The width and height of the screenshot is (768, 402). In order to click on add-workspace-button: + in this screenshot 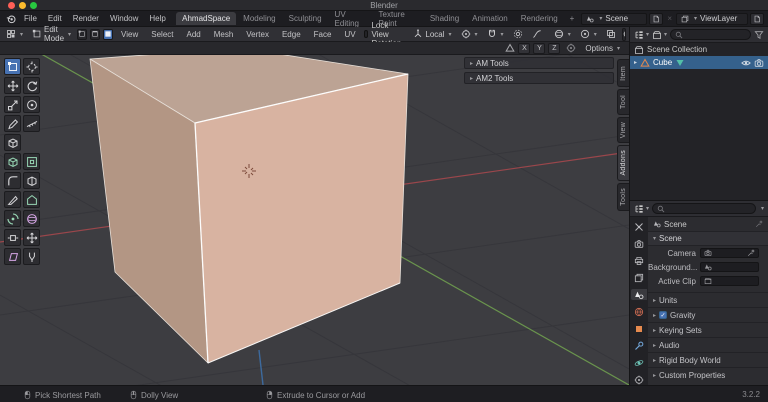, I will do `click(572, 18)`.